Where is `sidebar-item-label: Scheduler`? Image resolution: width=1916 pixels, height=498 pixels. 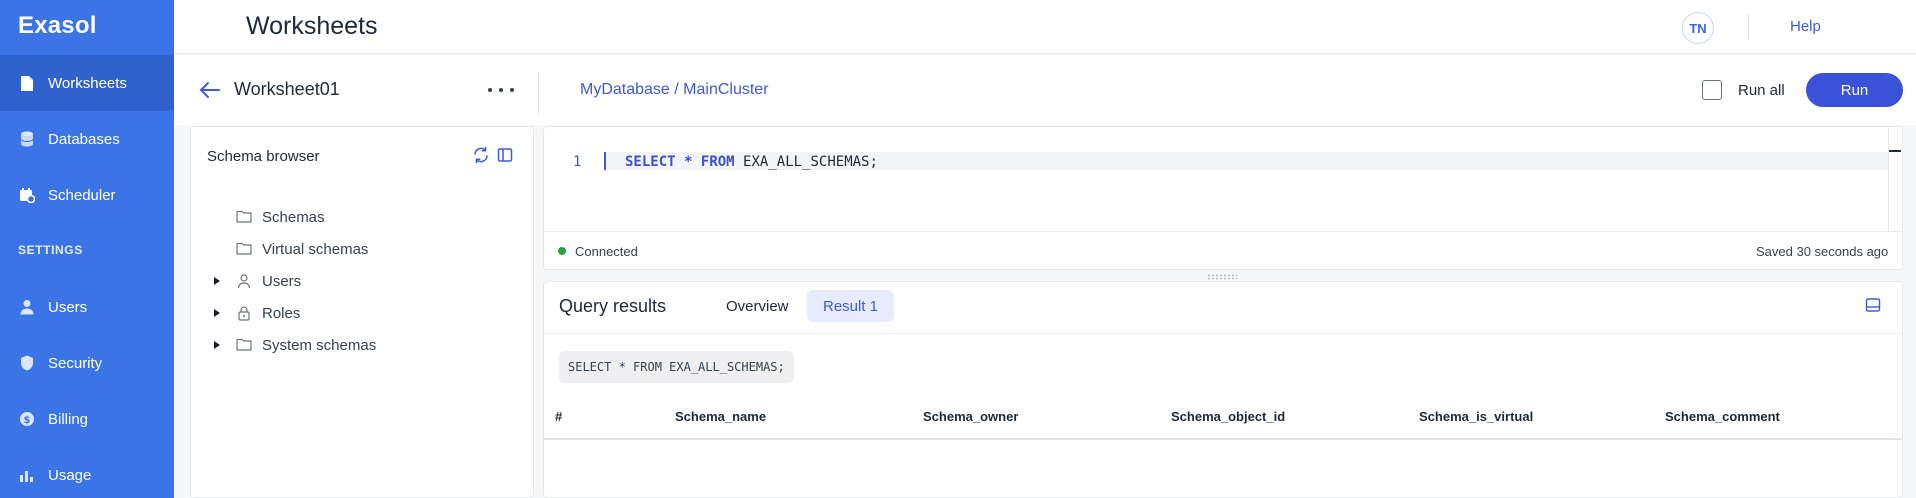
sidebar-item-label: Scheduler is located at coordinates (82, 195).